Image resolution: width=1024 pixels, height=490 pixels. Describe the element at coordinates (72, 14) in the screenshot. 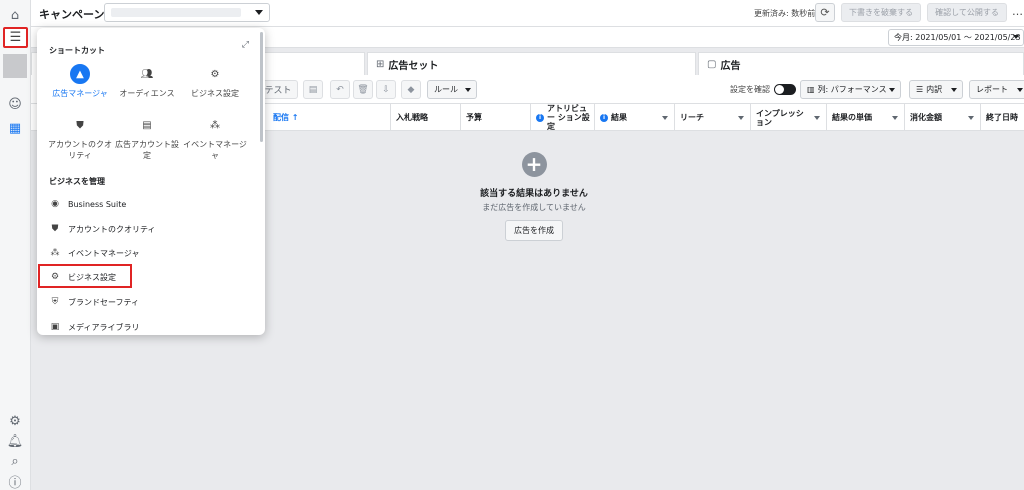

I see `page-title: キャンペーン` at that location.